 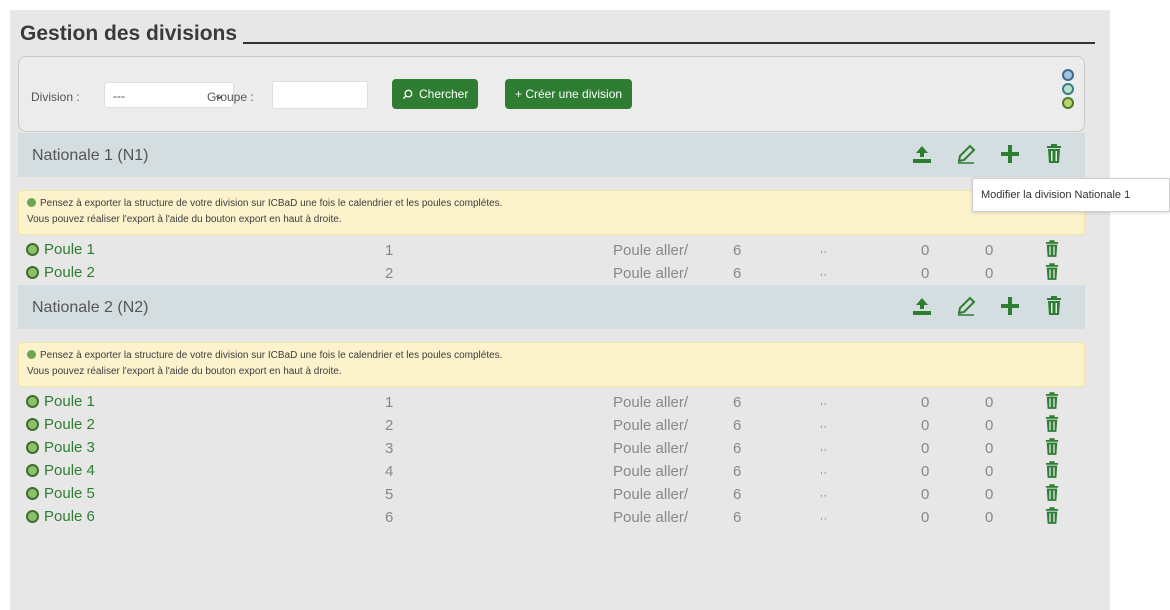 I want to click on poule-row: Poule 6 6 Poule aller/ 6 ,, 0 0, so click(x=551, y=517).